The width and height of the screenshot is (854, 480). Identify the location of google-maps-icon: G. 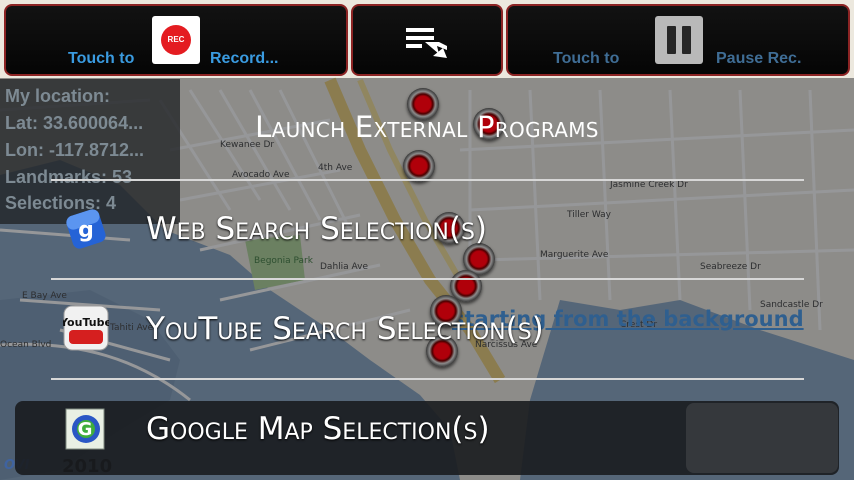
(85, 429).